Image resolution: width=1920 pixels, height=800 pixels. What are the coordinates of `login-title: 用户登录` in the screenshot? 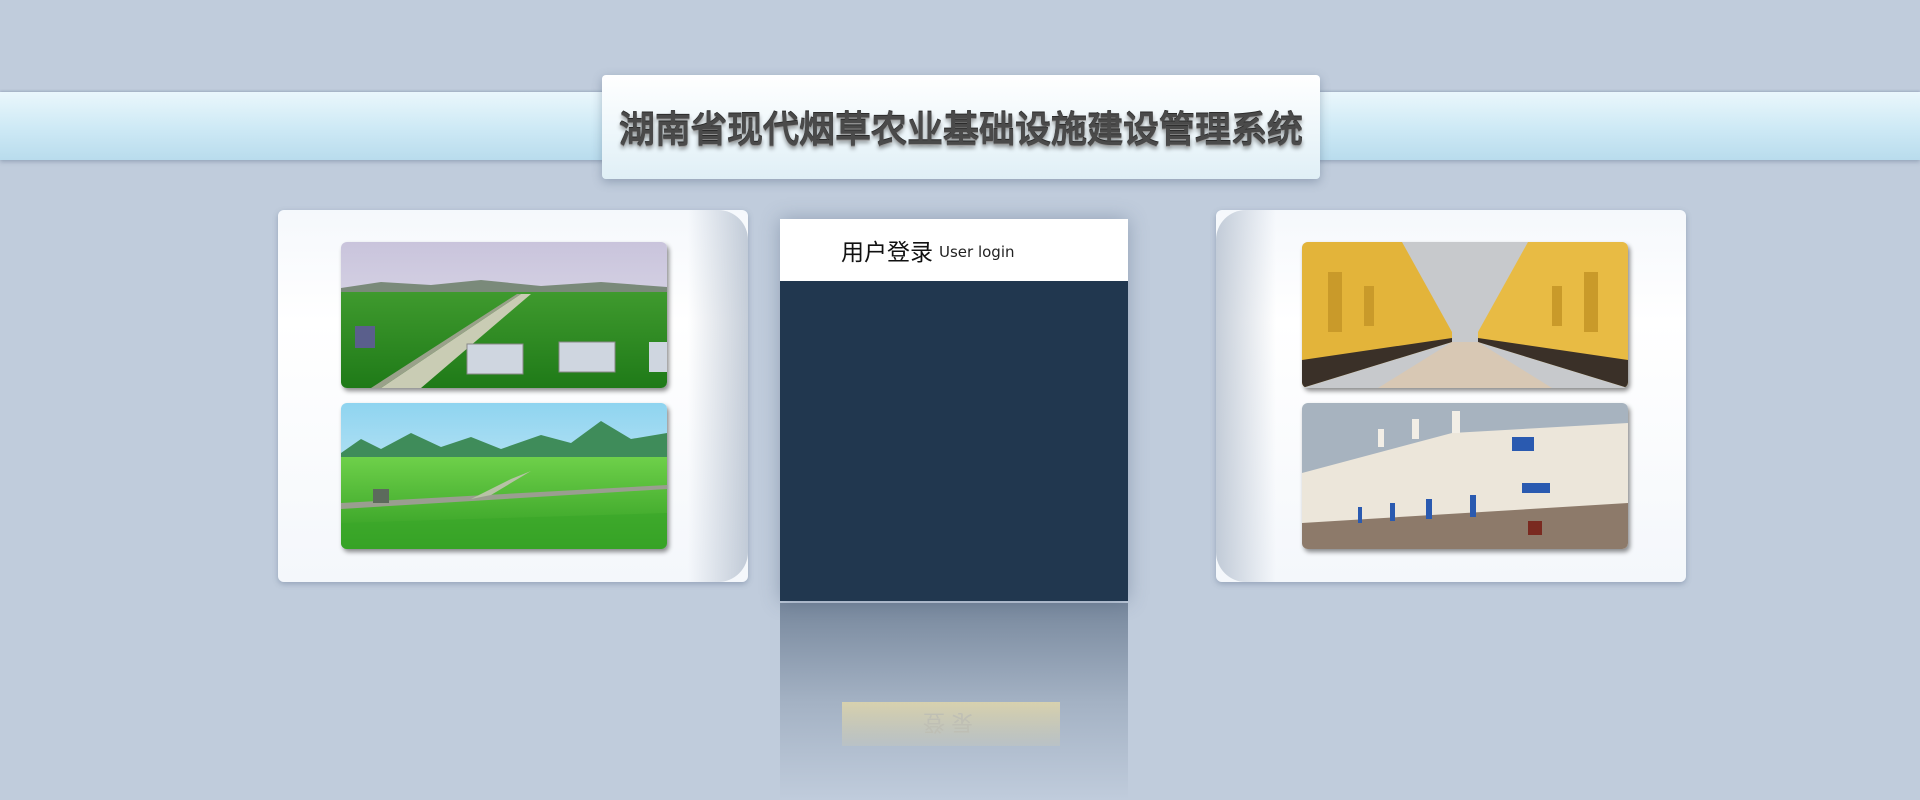 It's located at (887, 253).